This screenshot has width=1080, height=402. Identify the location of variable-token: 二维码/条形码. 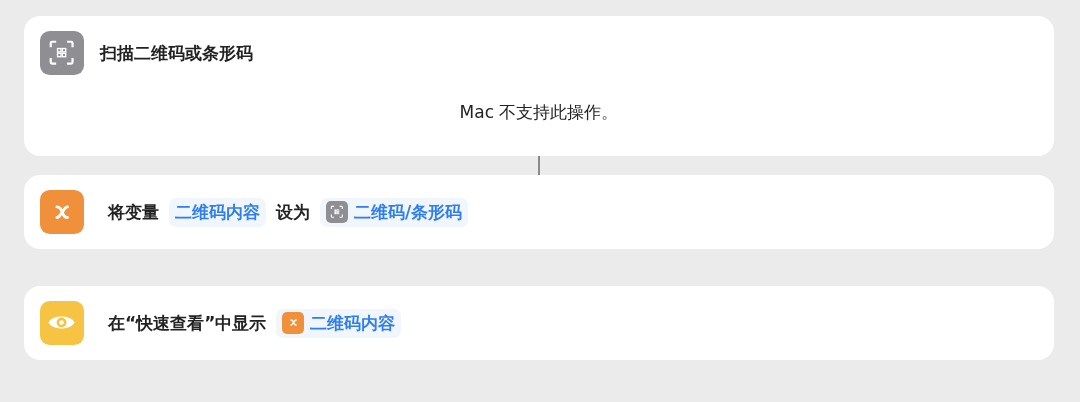
(394, 212).